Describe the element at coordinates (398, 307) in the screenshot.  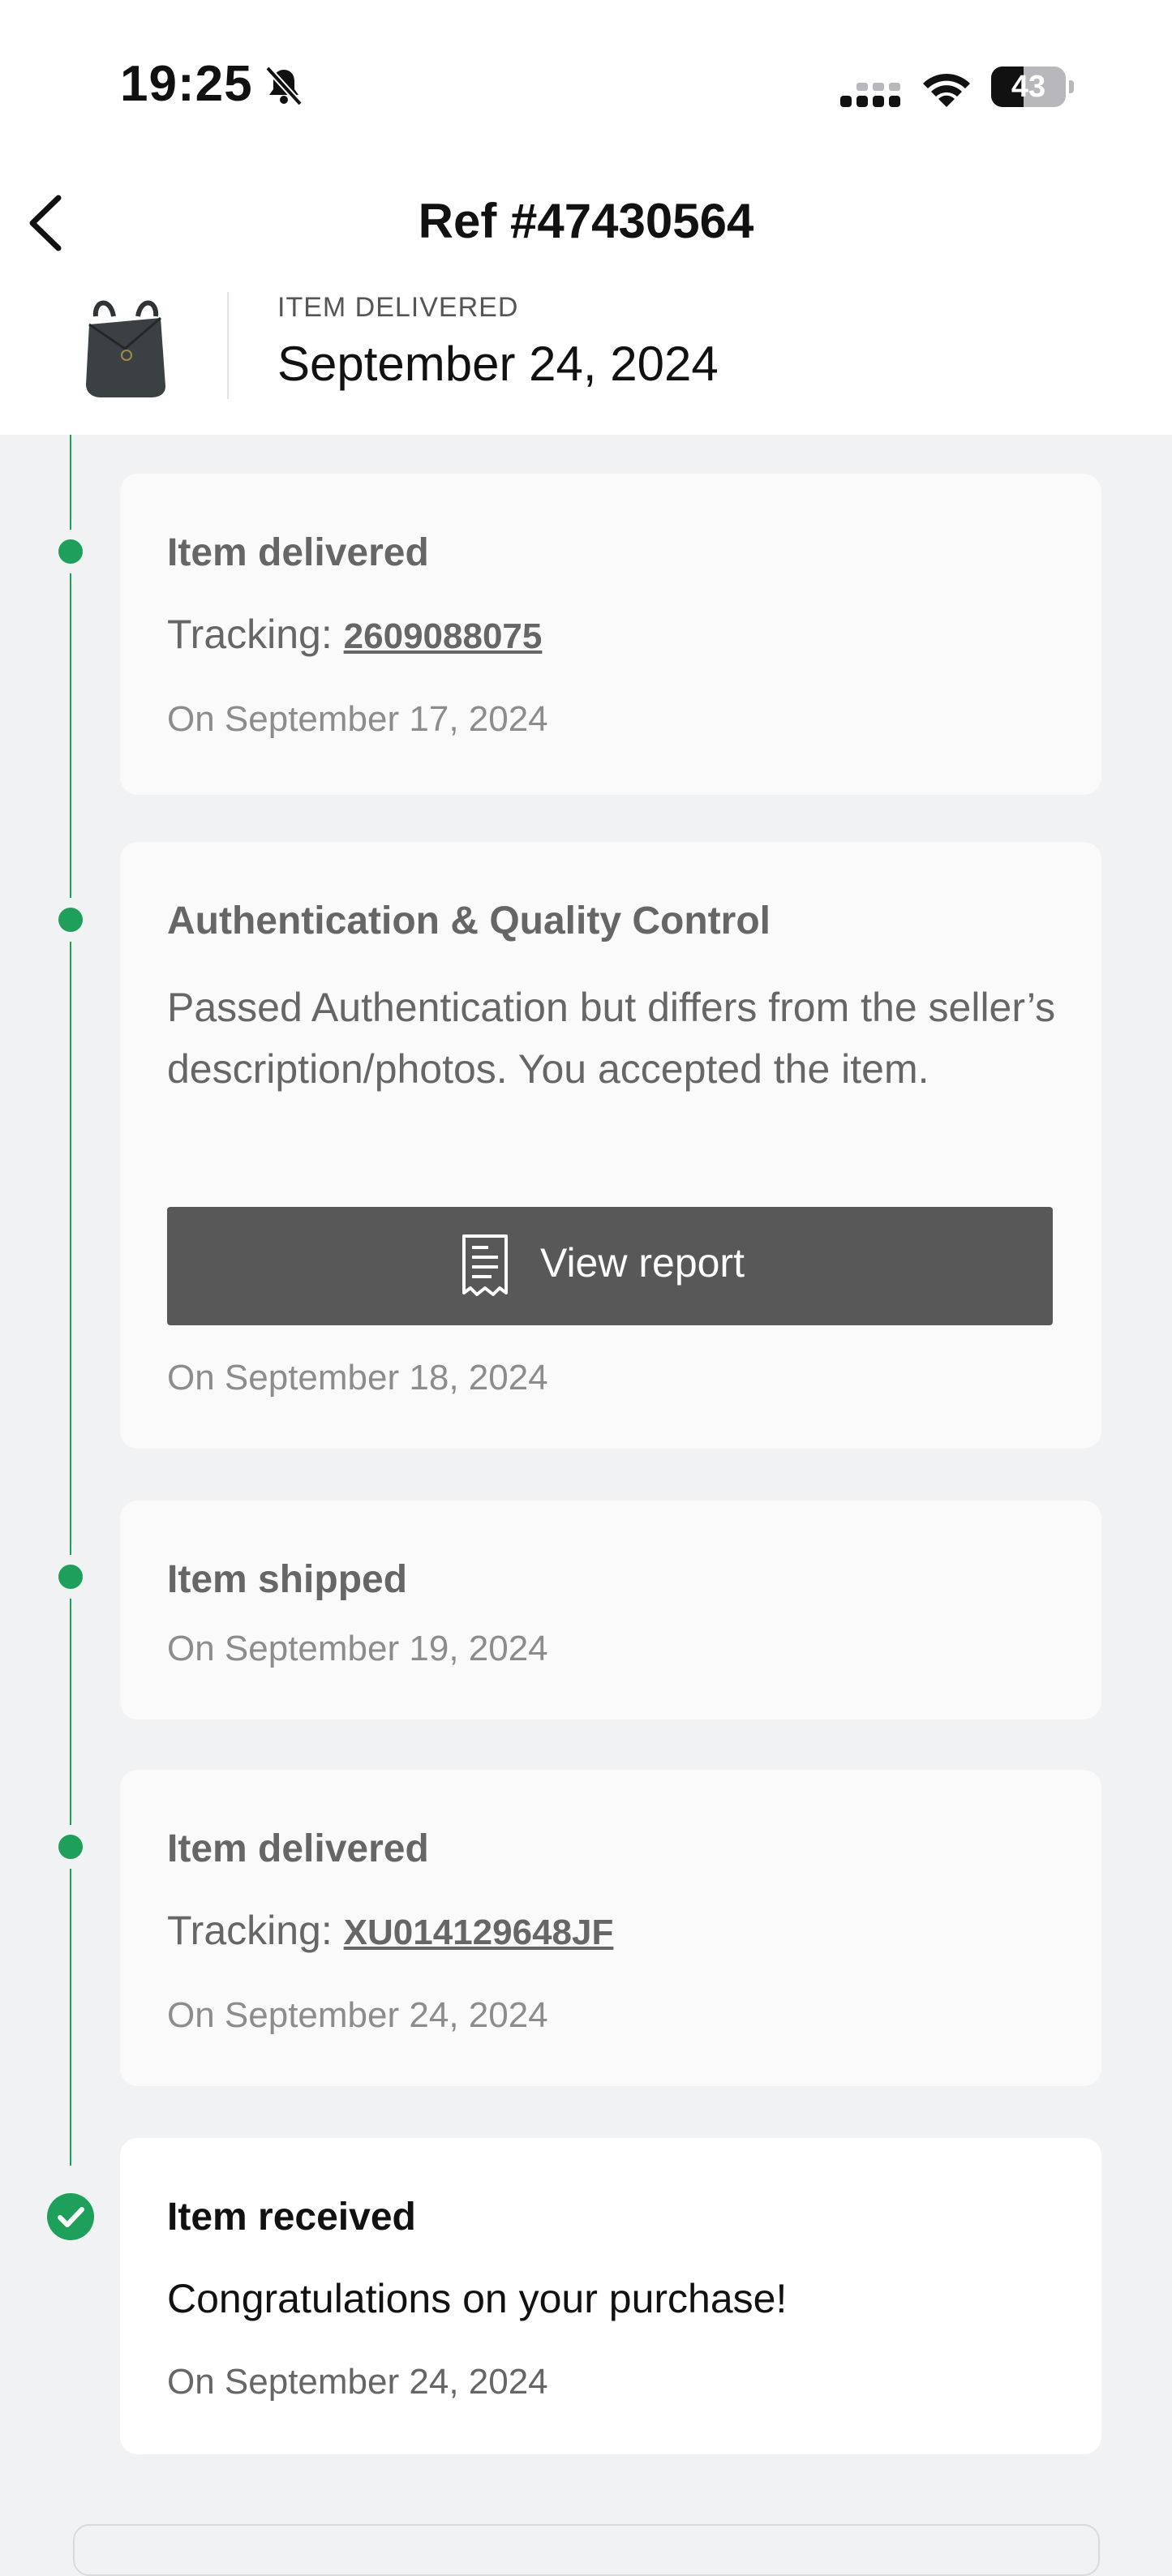
I see `delivery-status-label: ITEM DELIVERED` at that location.